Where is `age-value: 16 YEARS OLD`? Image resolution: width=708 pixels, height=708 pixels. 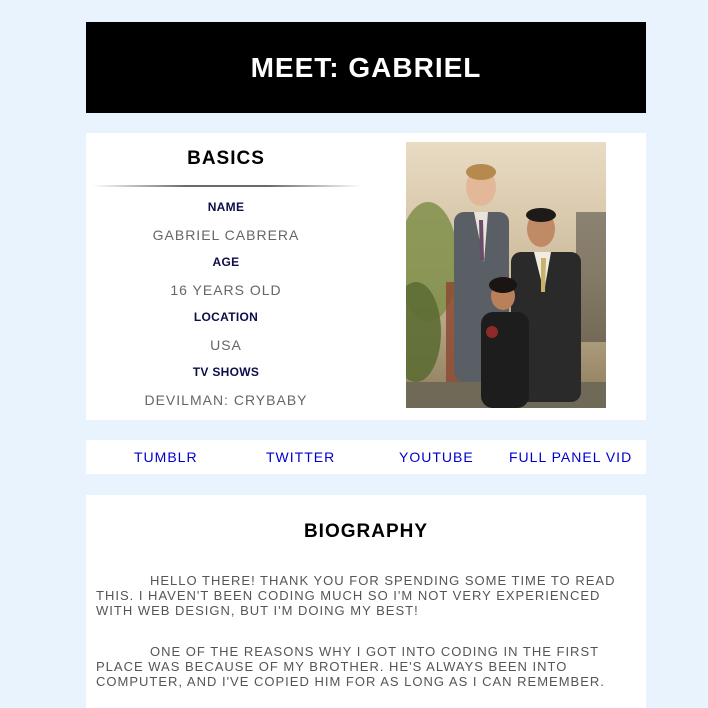 age-value: 16 YEARS OLD is located at coordinates (226, 290).